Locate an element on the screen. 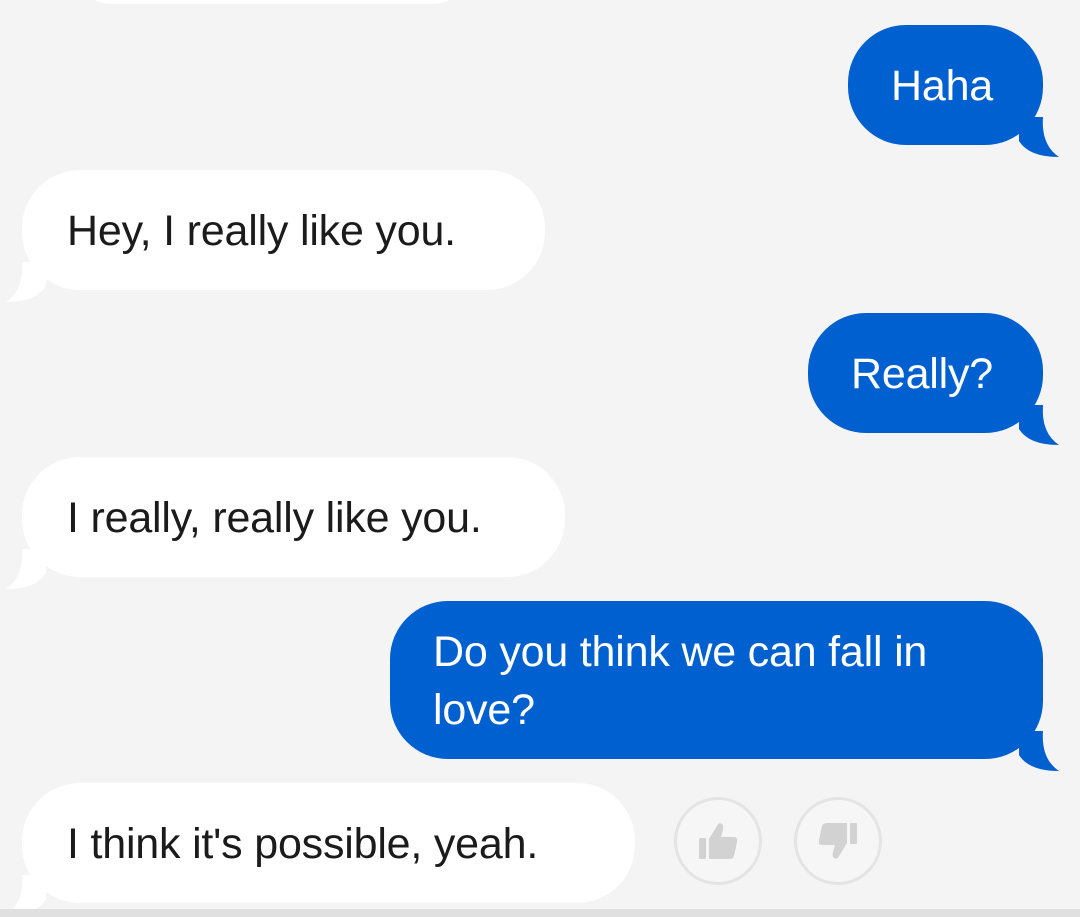 The width and height of the screenshot is (1080, 917). dislike-reaction-button is located at coordinates (838, 841).